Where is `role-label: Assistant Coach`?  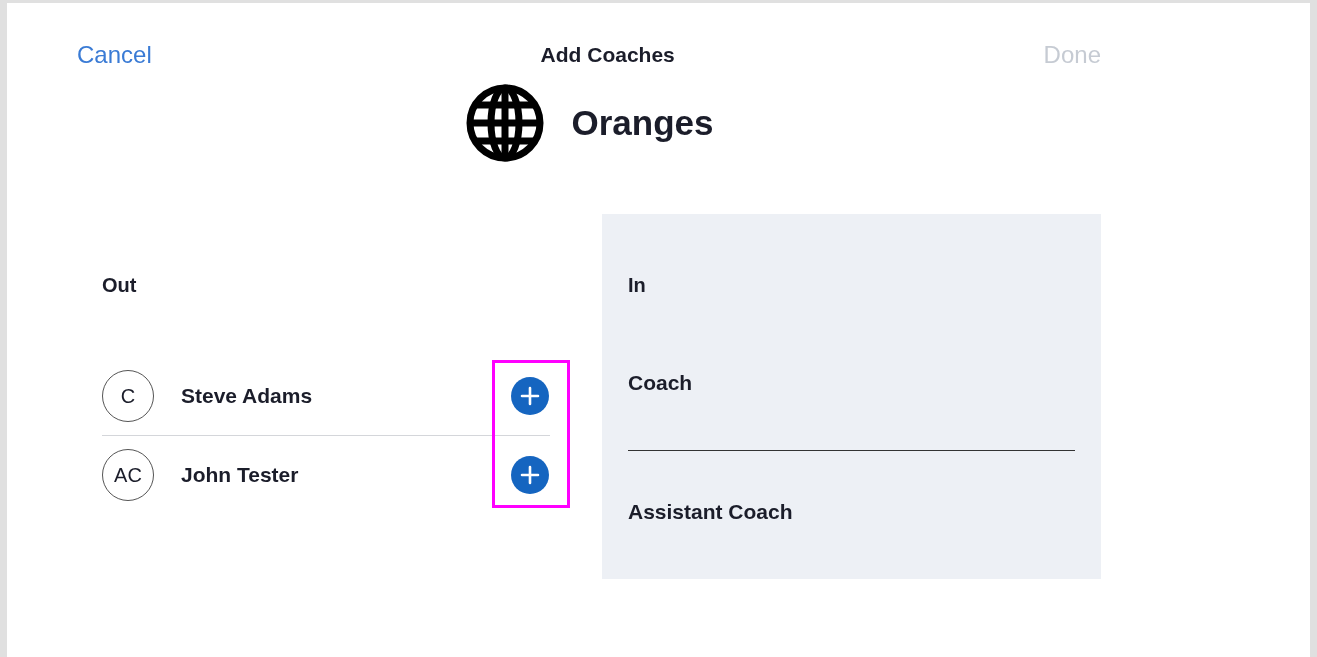 role-label: Assistant Coach is located at coordinates (711, 512).